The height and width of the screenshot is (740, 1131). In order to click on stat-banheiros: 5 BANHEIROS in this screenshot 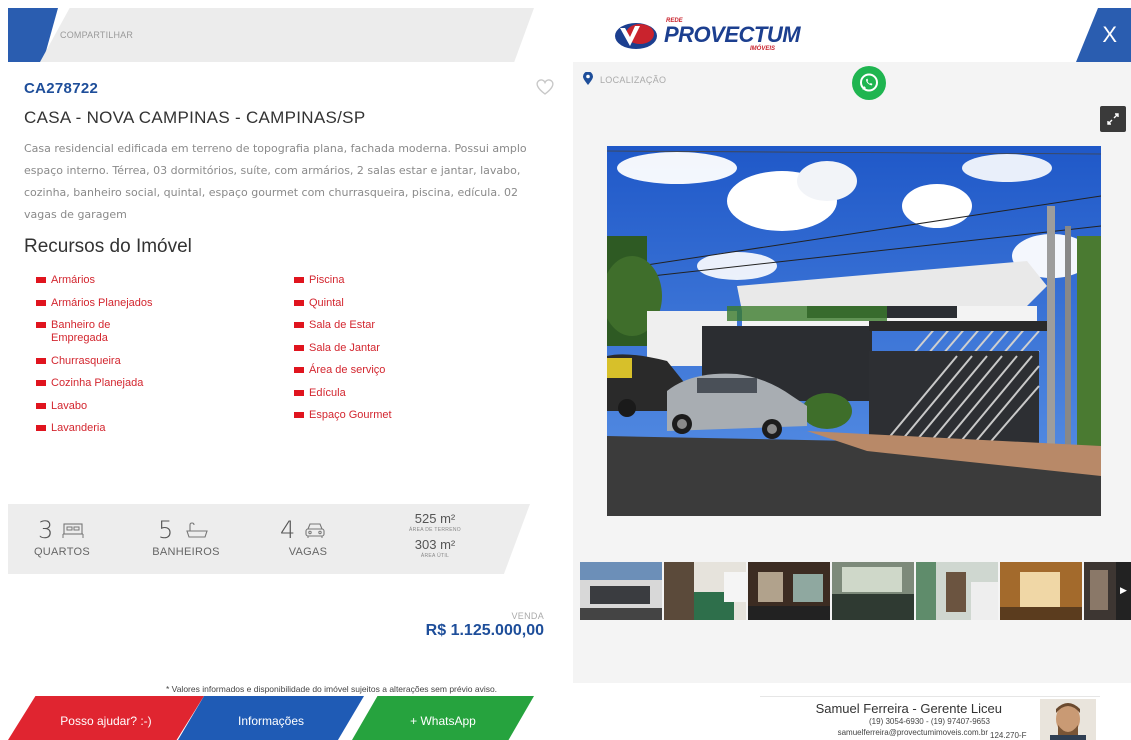, I will do `click(186, 537)`.